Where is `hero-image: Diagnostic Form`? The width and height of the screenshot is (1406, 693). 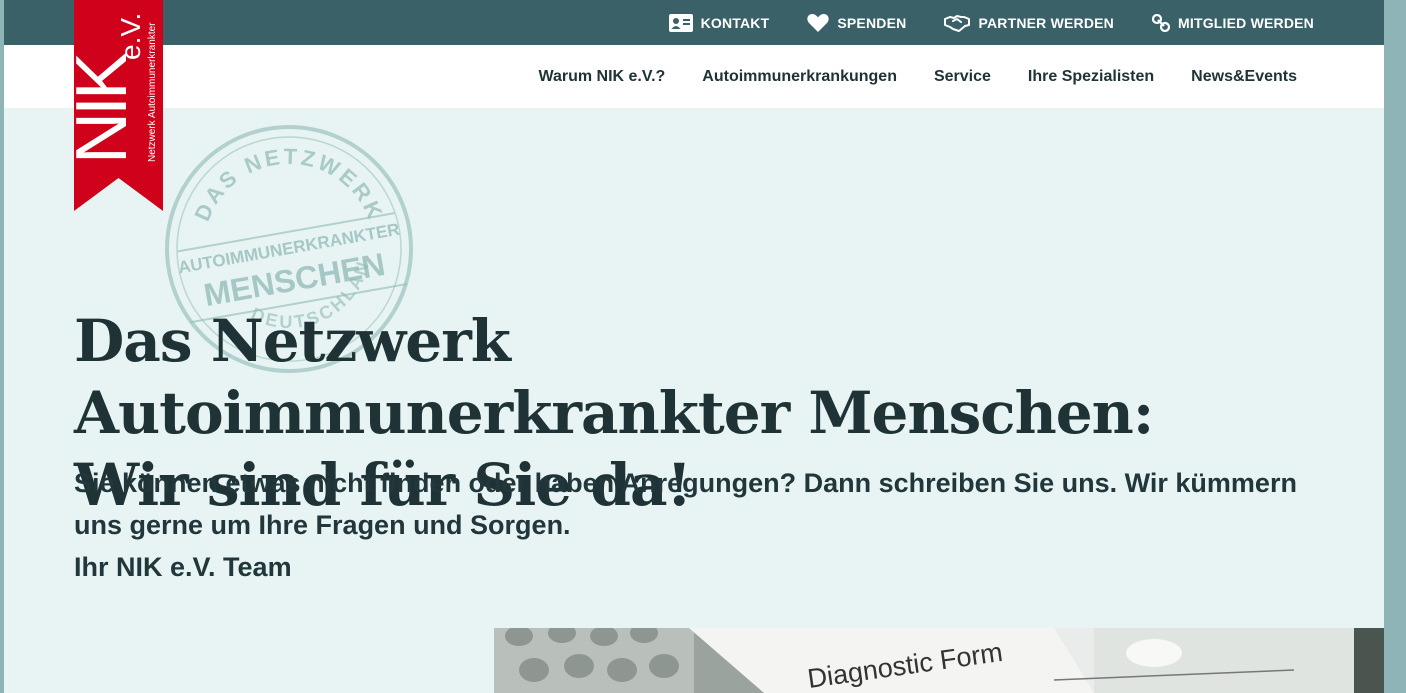
hero-image: Diagnostic Form is located at coordinates (939, 660).